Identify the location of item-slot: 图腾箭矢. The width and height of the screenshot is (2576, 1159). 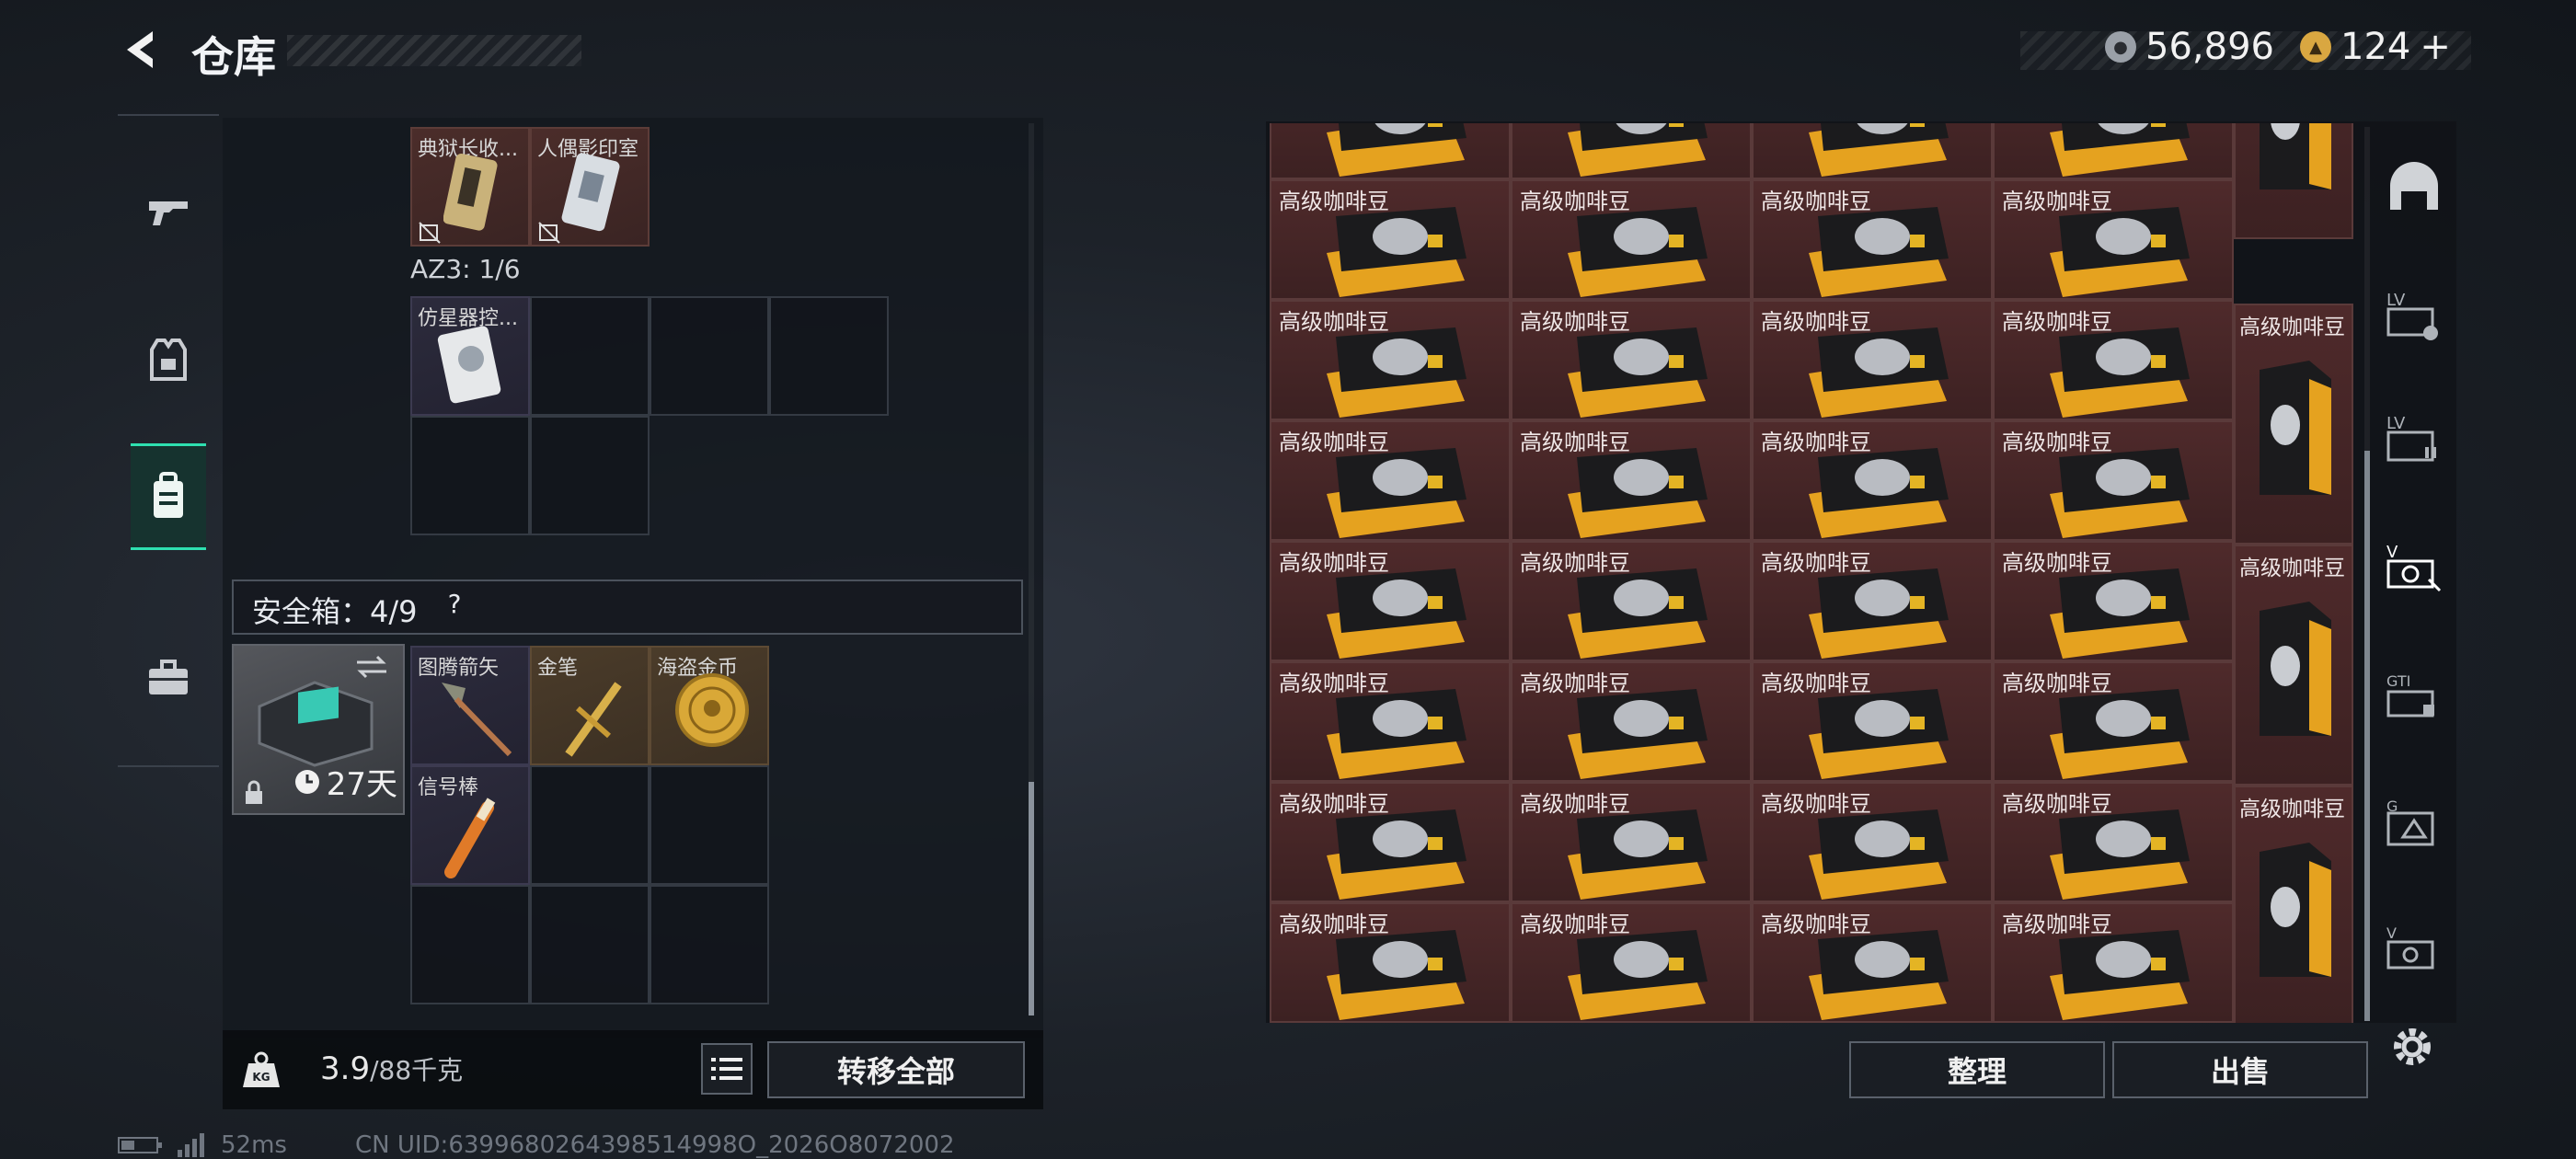
(470, 705).